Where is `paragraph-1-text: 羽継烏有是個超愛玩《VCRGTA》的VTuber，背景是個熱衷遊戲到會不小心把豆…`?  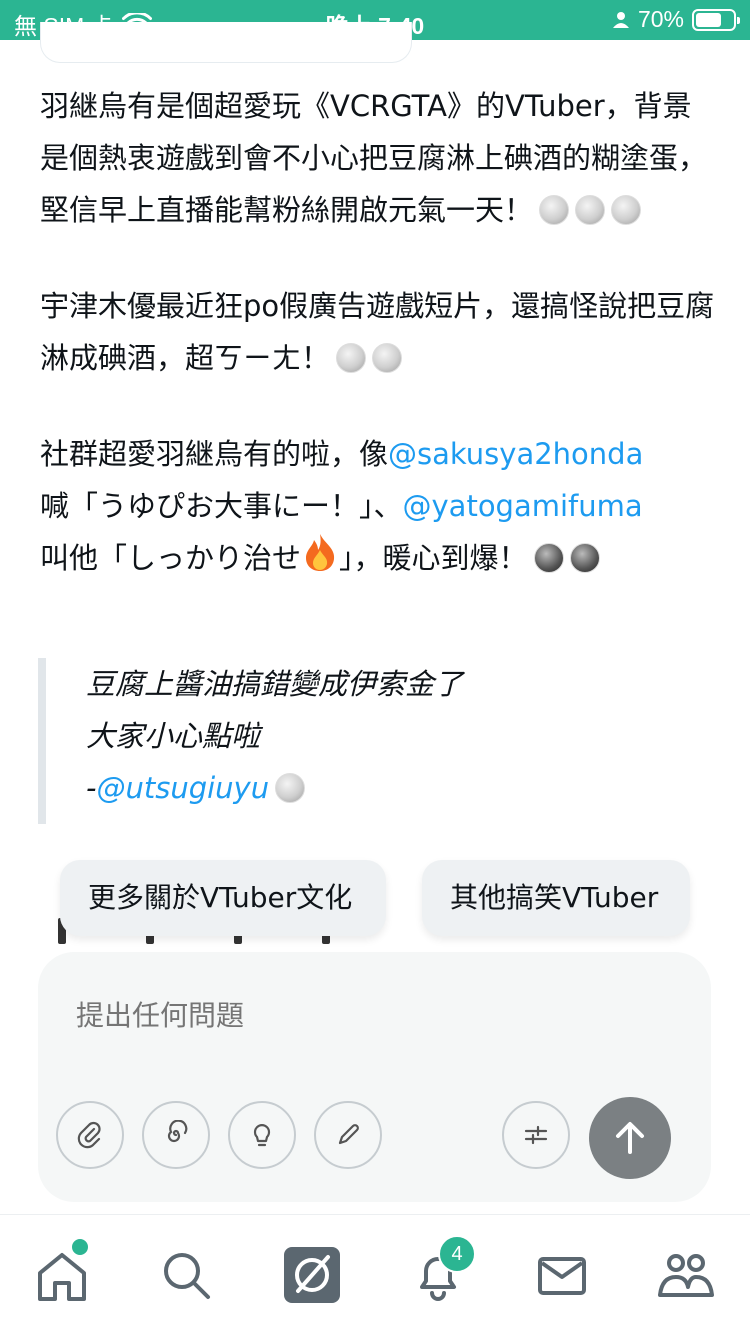 paragraph-1-text: 羽継烏有是個超愛玩《VCRGTA》的VTuber，背景是個熱衷遊戲到會不小心把豆… is located at coordinates (374, 158).